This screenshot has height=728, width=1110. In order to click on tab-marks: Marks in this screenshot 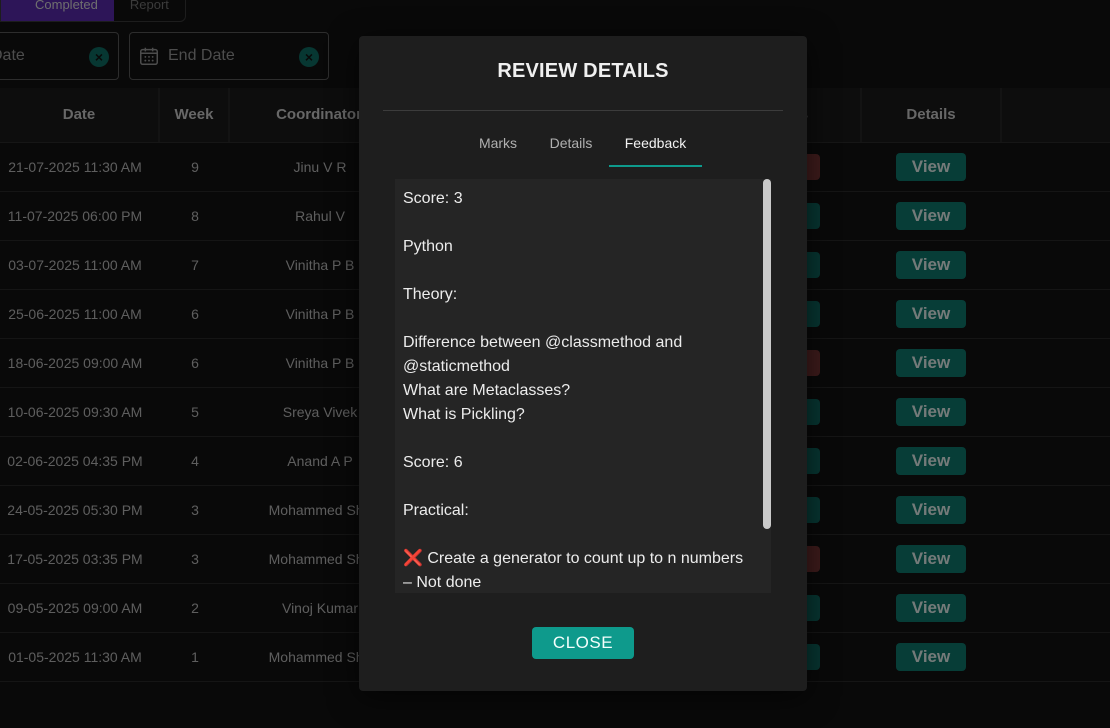, I will do `click(498, 143)`.